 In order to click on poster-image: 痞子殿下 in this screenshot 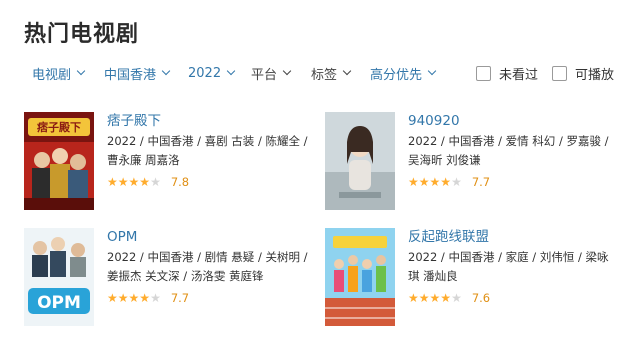, I will do `click(59, 161)`.